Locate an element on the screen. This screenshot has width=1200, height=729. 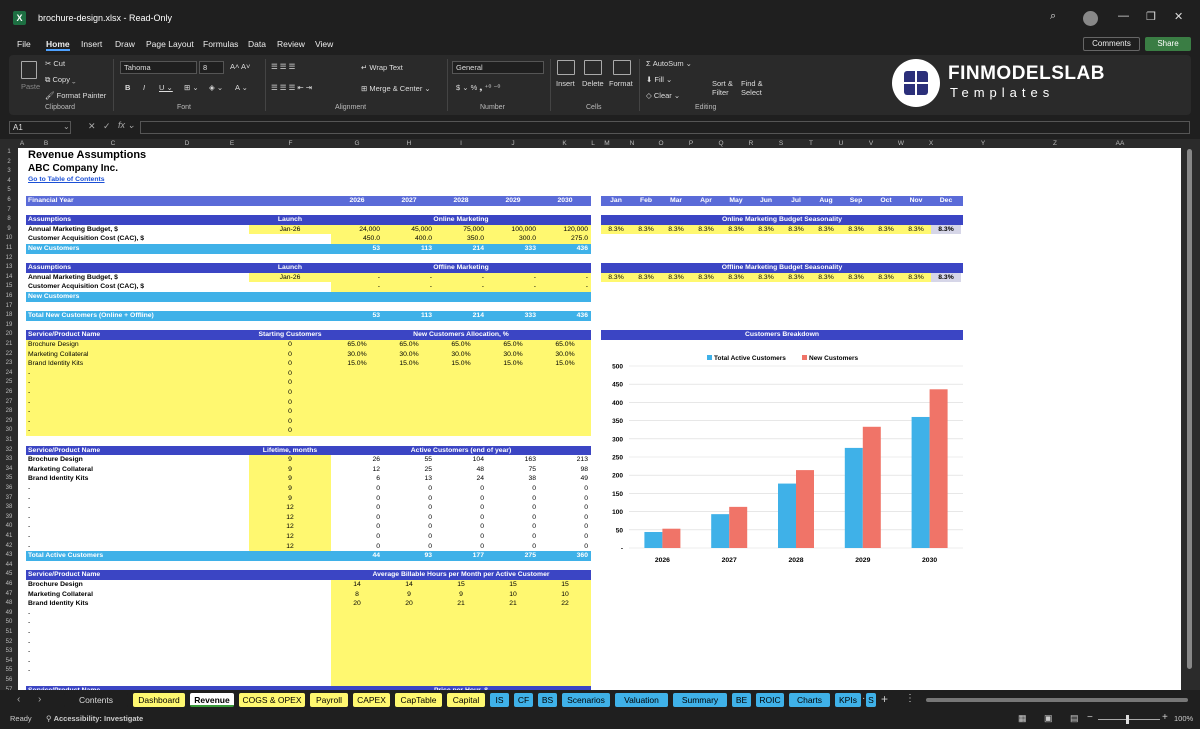
column-header: S is located at coordinates (781, 143).